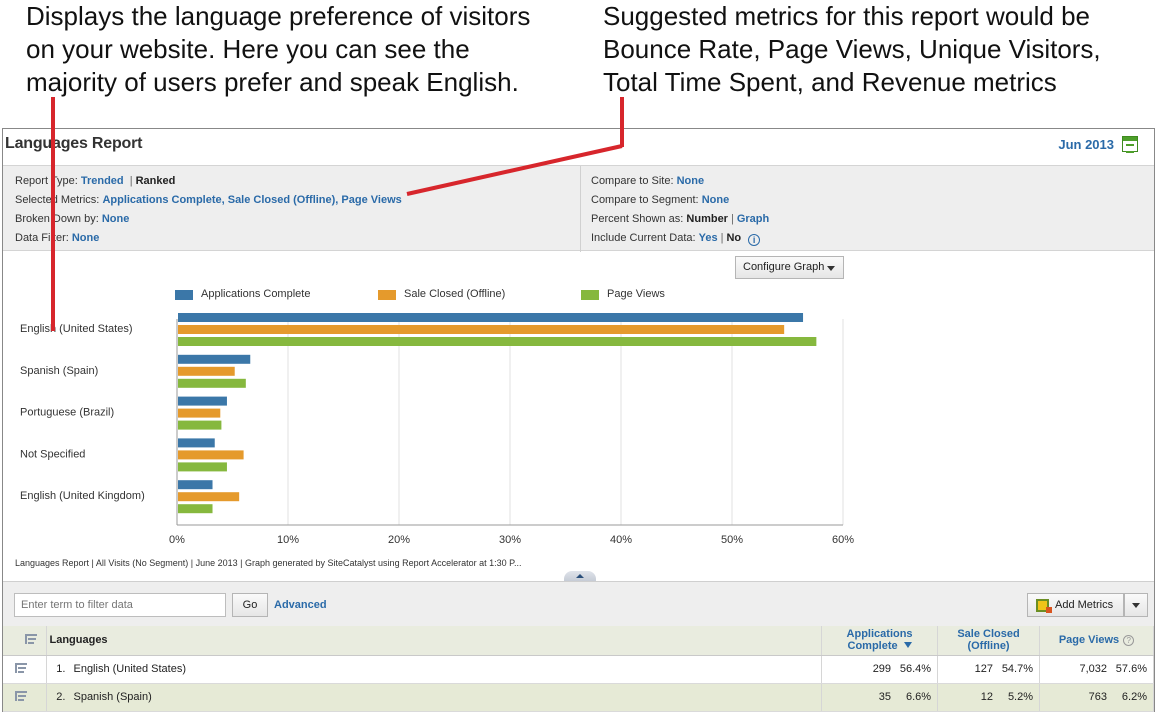 This screenshot has width=1156, height=712. I want to click on annotation-line-right-diagonal, so click(514, 170).